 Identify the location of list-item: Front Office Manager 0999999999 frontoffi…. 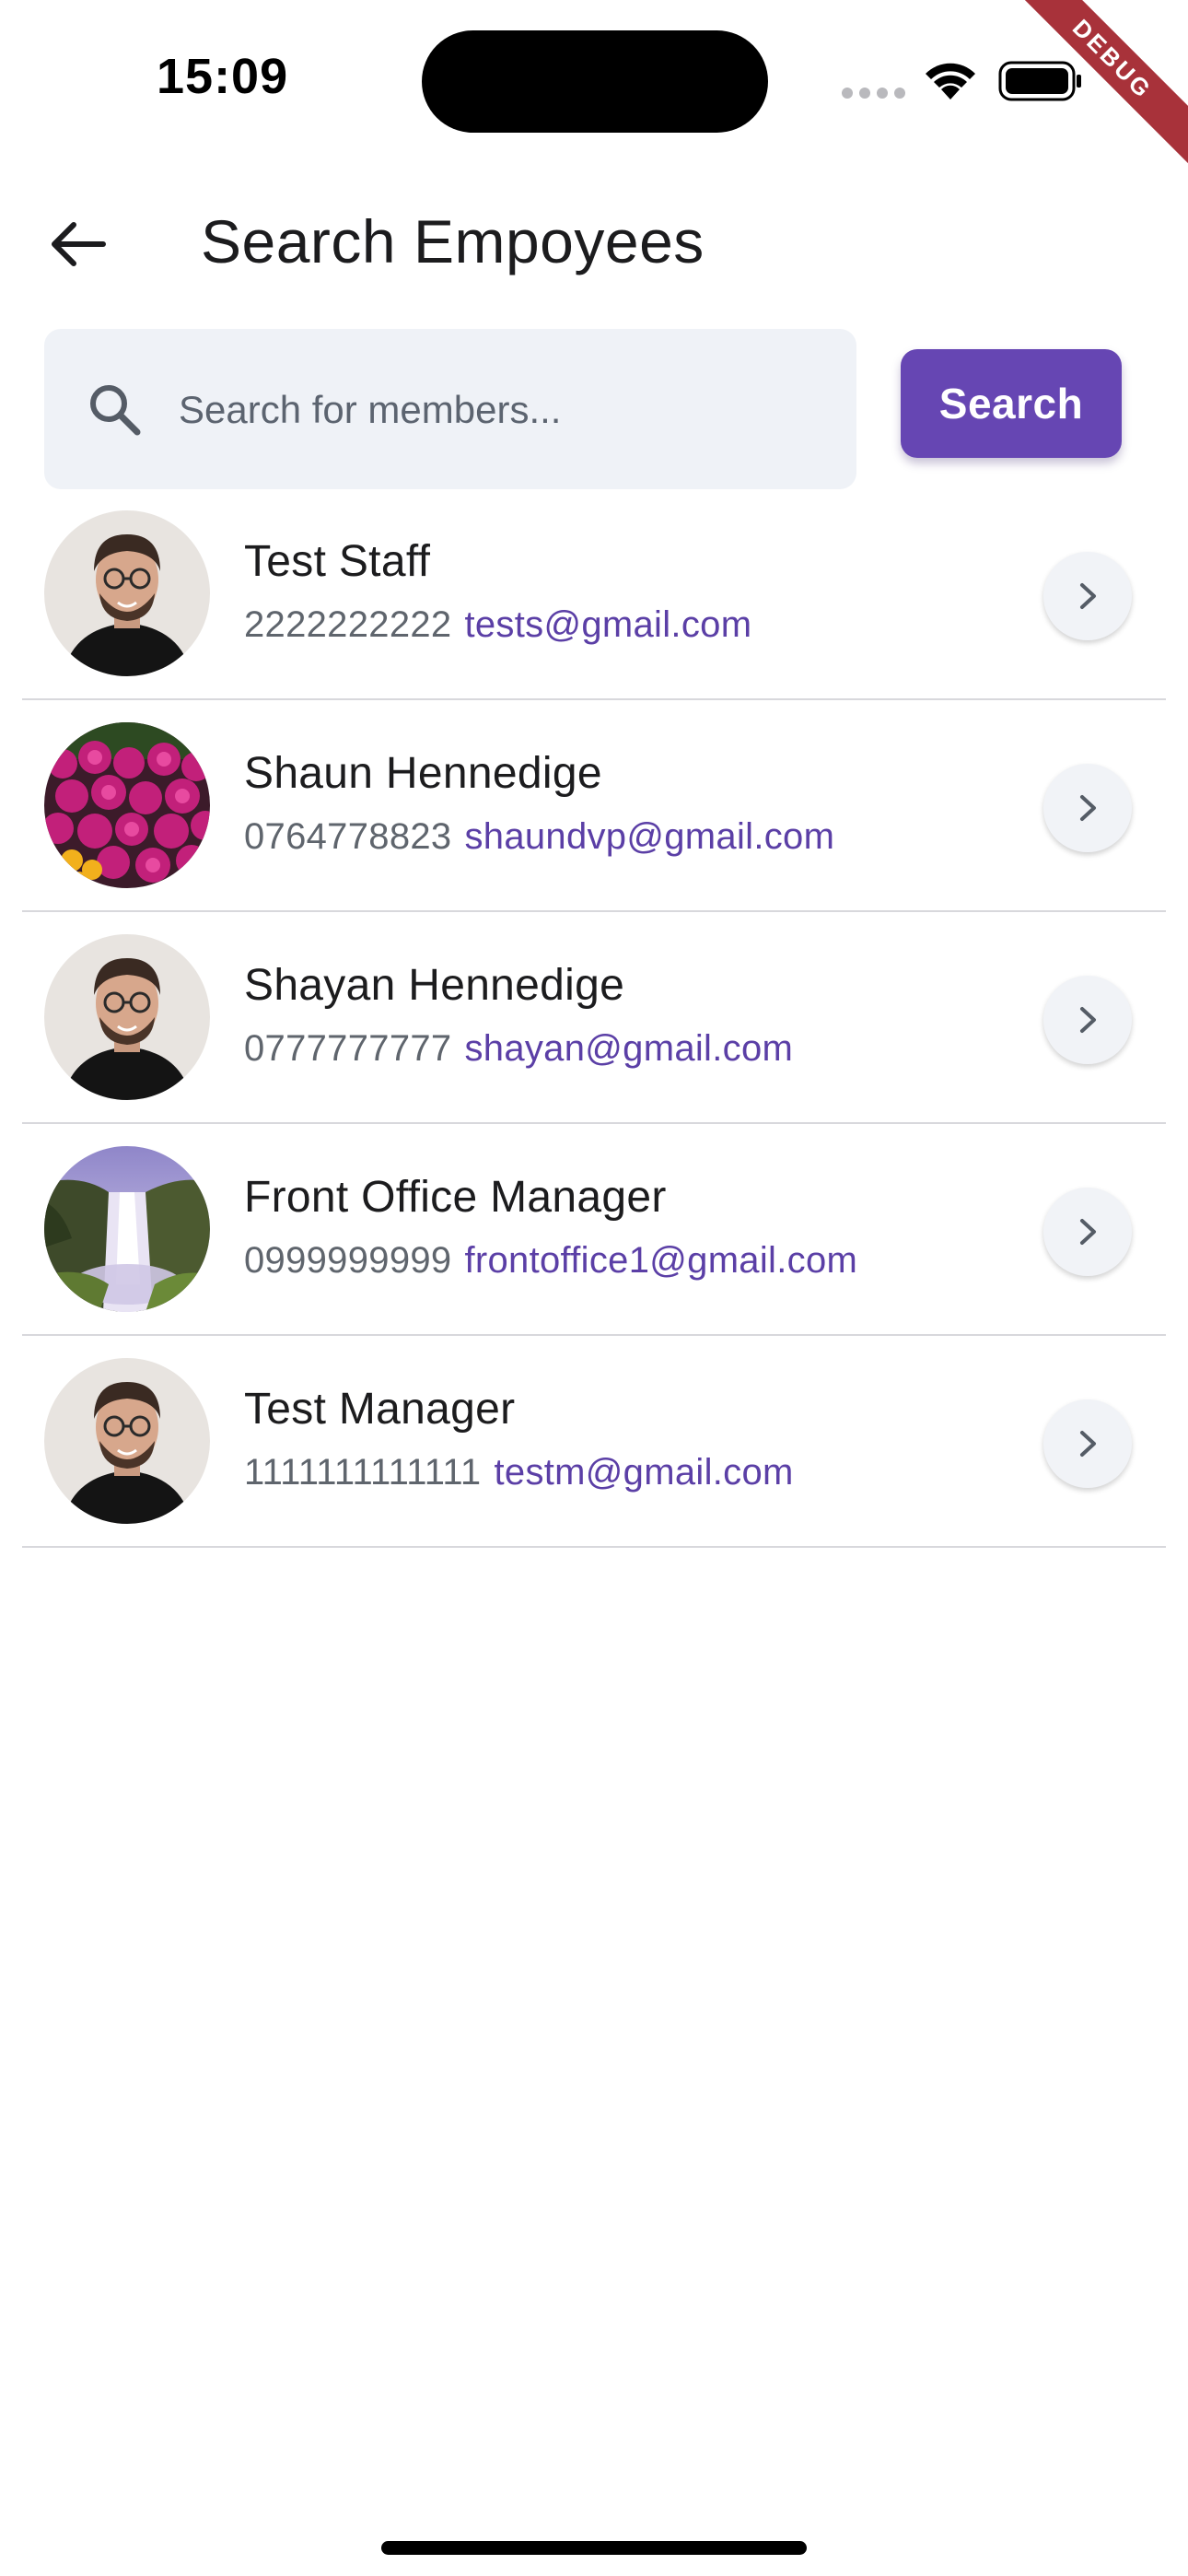
(594, 1230).